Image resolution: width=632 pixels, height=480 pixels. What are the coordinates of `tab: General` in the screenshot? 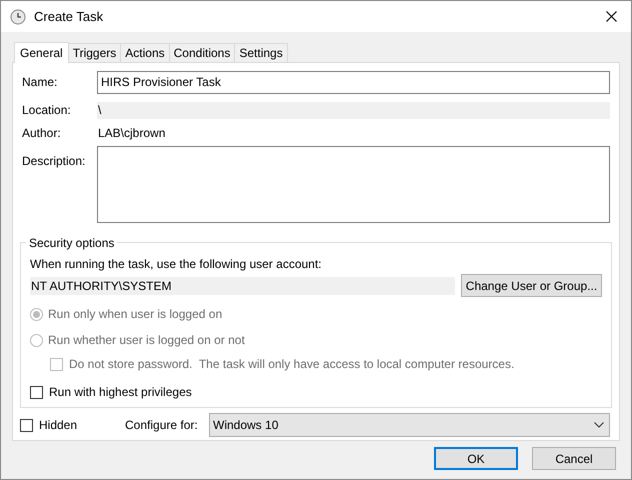 It's located at (41, 52).